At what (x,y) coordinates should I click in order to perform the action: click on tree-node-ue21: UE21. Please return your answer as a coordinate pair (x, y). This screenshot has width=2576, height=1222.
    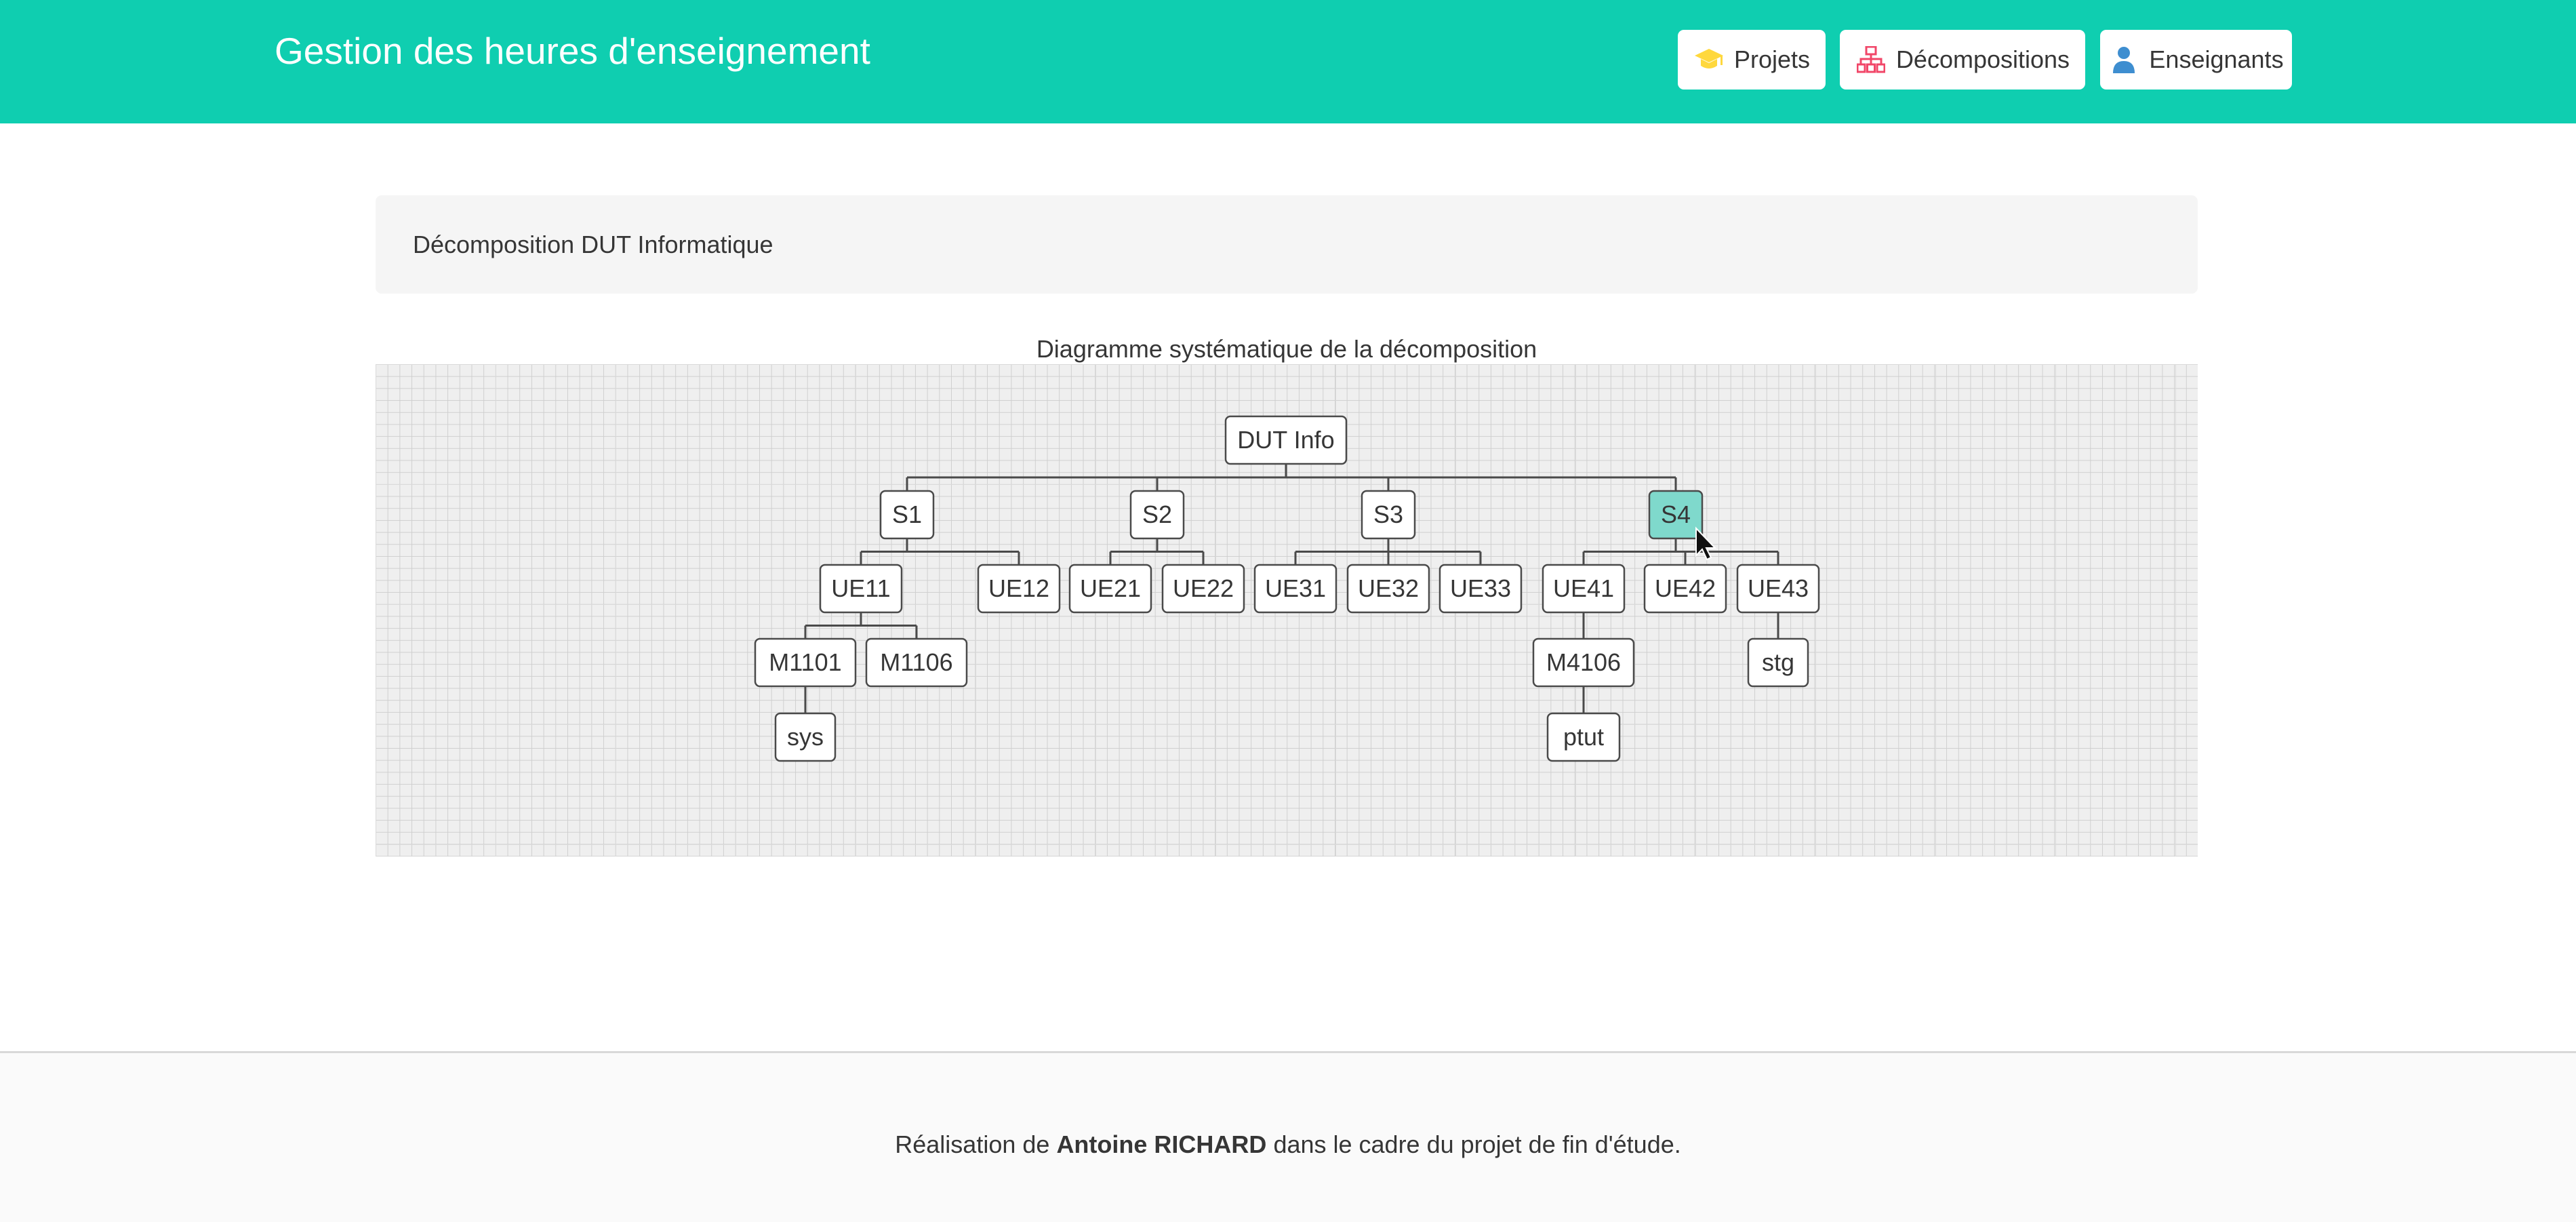
    Looking at the image, I should click on (1110, 589).